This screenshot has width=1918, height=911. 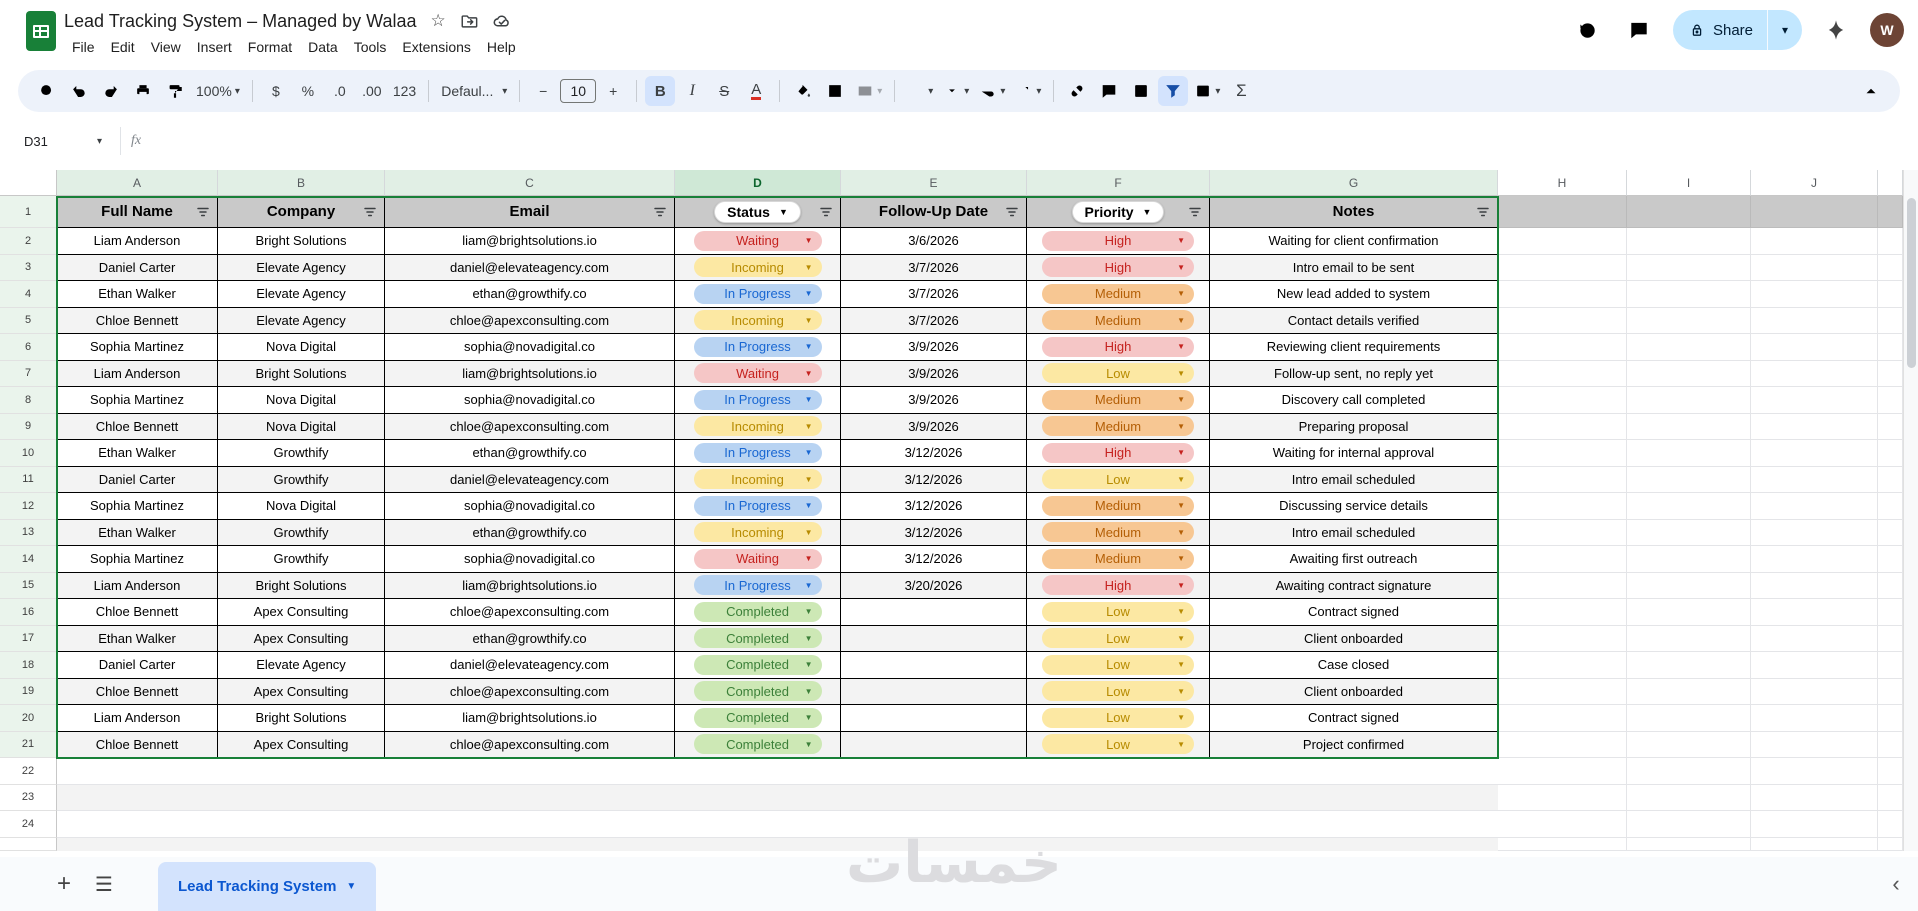 I want to click on hide-menus-button, so click(x=1871, y=91).